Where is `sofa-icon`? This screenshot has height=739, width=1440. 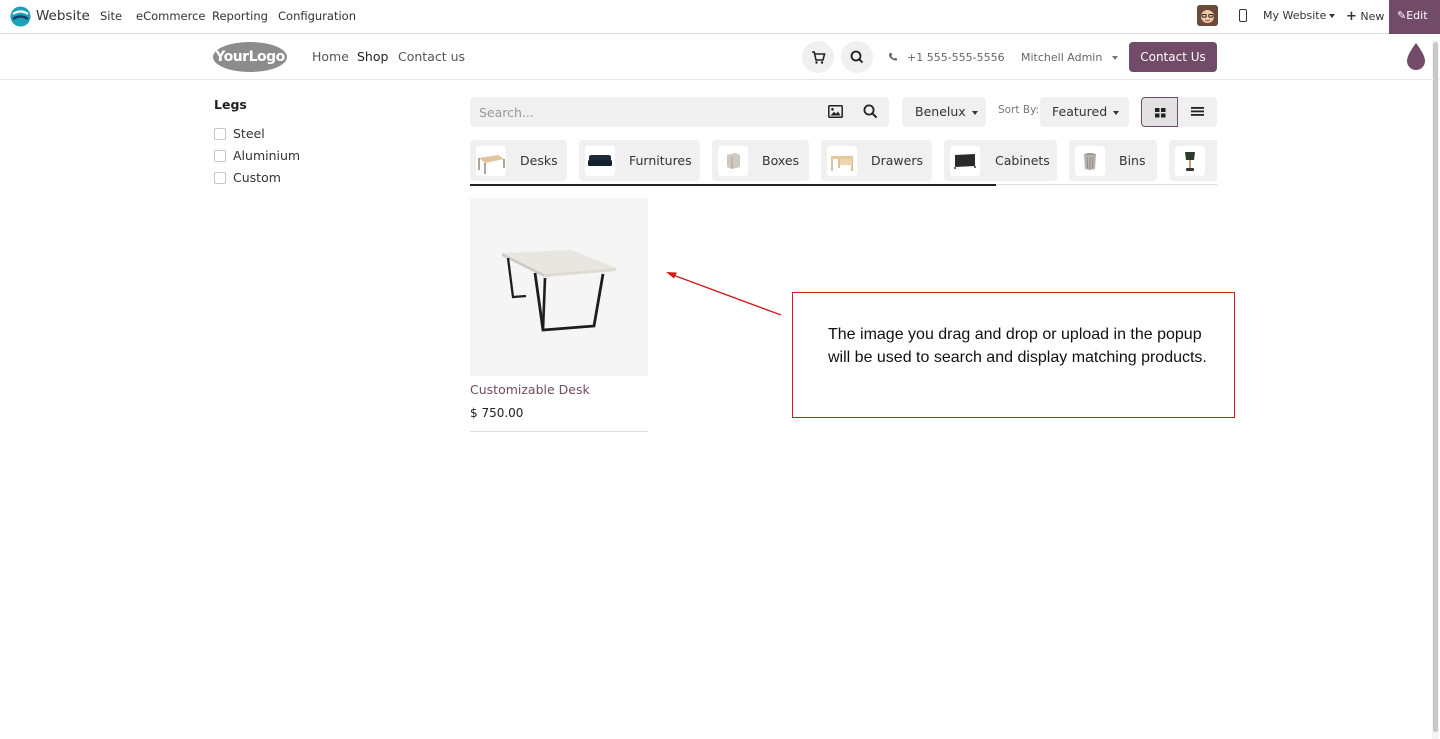
sofa-icon is located at coordinates (600, 160).